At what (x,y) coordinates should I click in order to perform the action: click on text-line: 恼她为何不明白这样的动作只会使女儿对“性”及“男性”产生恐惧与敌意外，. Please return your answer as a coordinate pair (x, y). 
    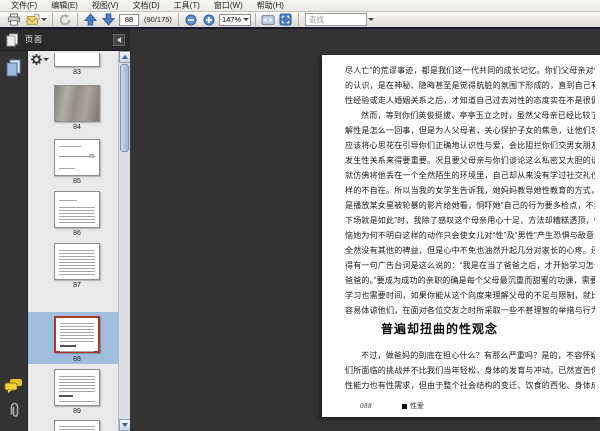
    Looking at the image, I should click on (470, 235).